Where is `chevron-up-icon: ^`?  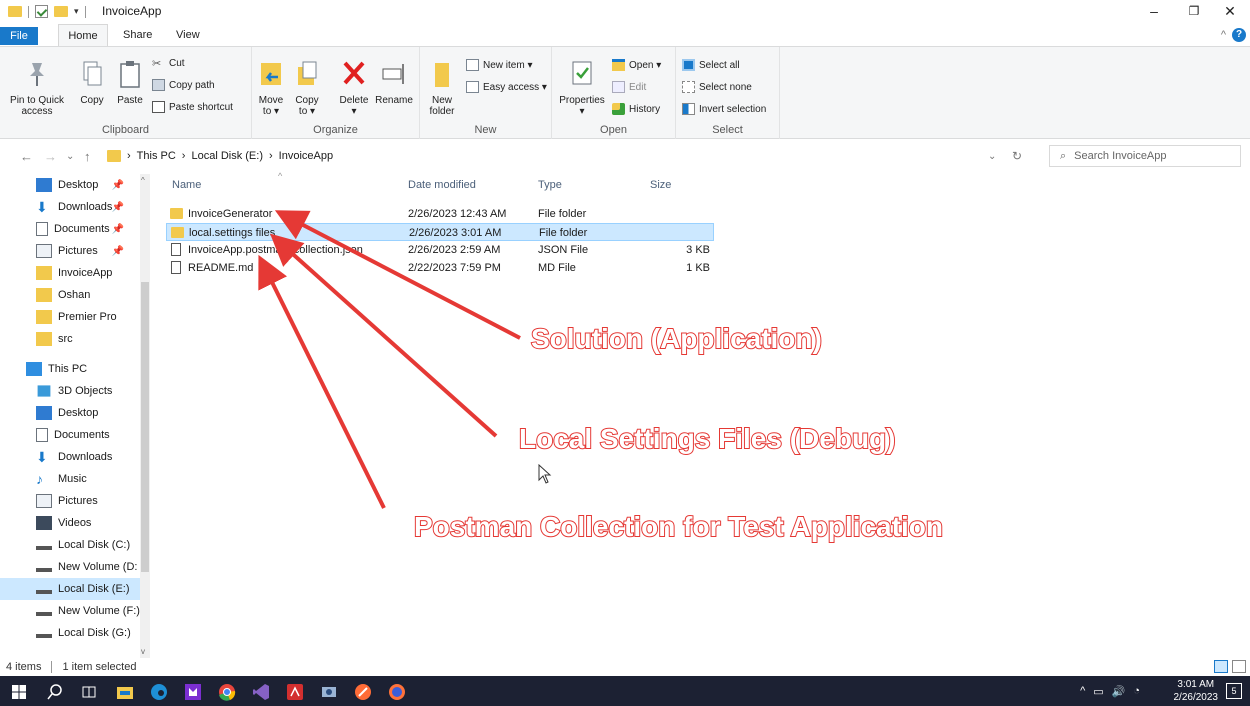
chevron-up-icon: ^ is located at coordinates (1082, 691).